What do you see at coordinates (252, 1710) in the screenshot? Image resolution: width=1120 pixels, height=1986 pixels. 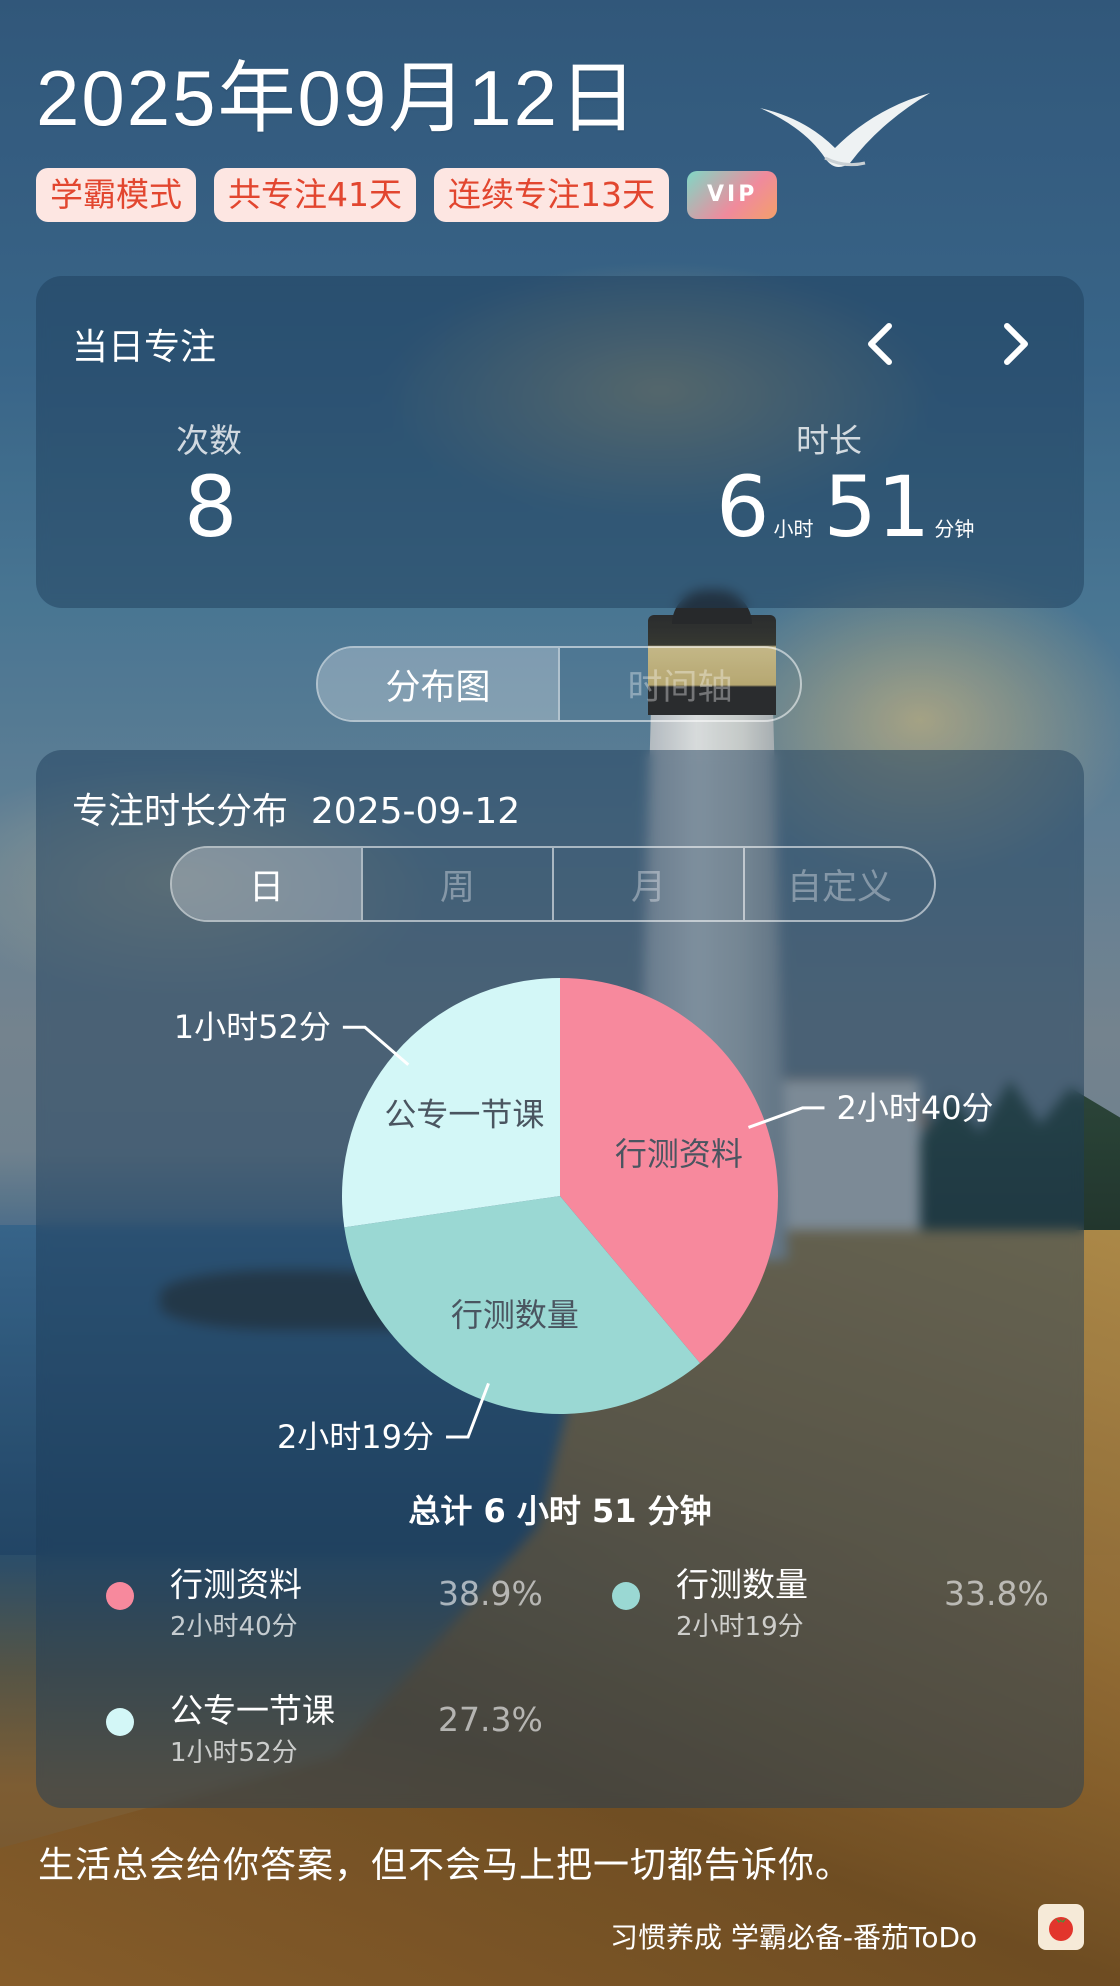 I see `legend-name: 公专一节课` at bounding box center [252, 1710].